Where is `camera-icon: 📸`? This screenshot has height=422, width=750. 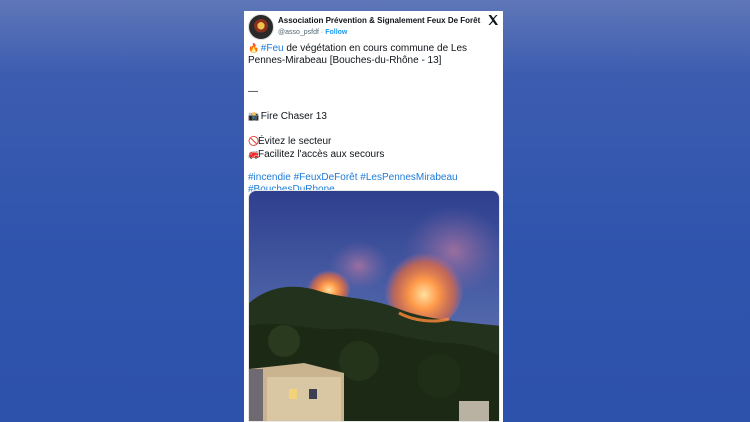
camera-icon: 📸 is located at coordinates (254, 116).